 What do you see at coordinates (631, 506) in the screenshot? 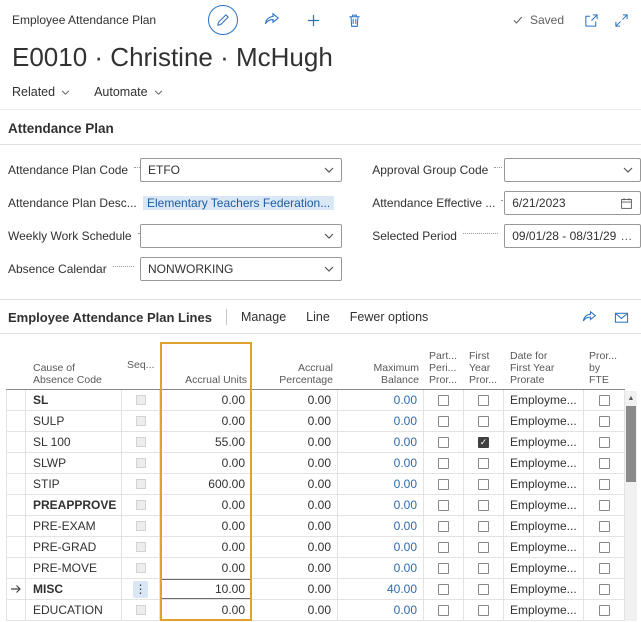
I see `vertical-scrollbar: ▲` at bounding box center [631, 506].